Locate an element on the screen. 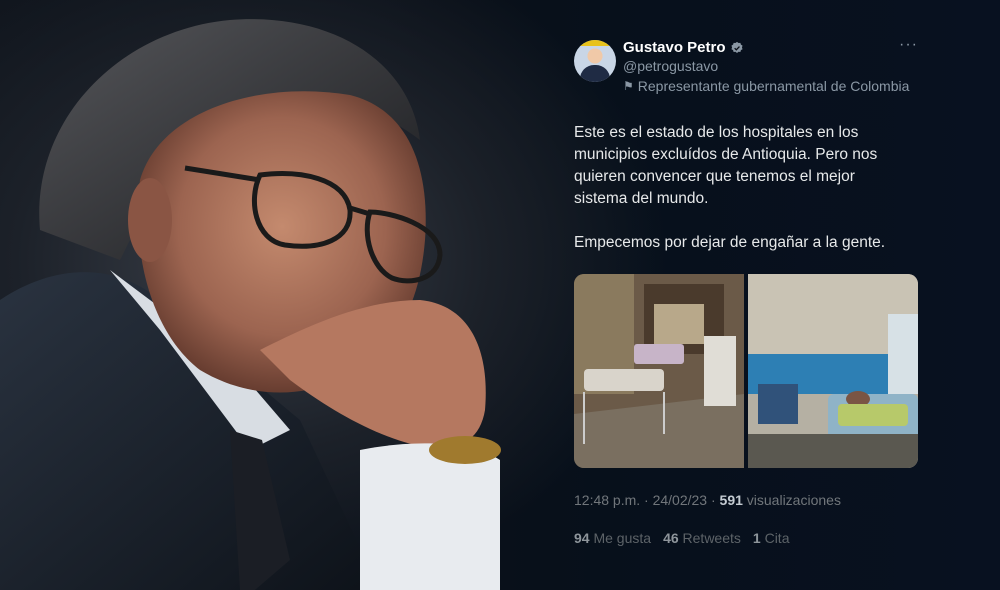 The image size is (1000, 590). flag-icon: ⚑ is located at coordinates (628, 86).